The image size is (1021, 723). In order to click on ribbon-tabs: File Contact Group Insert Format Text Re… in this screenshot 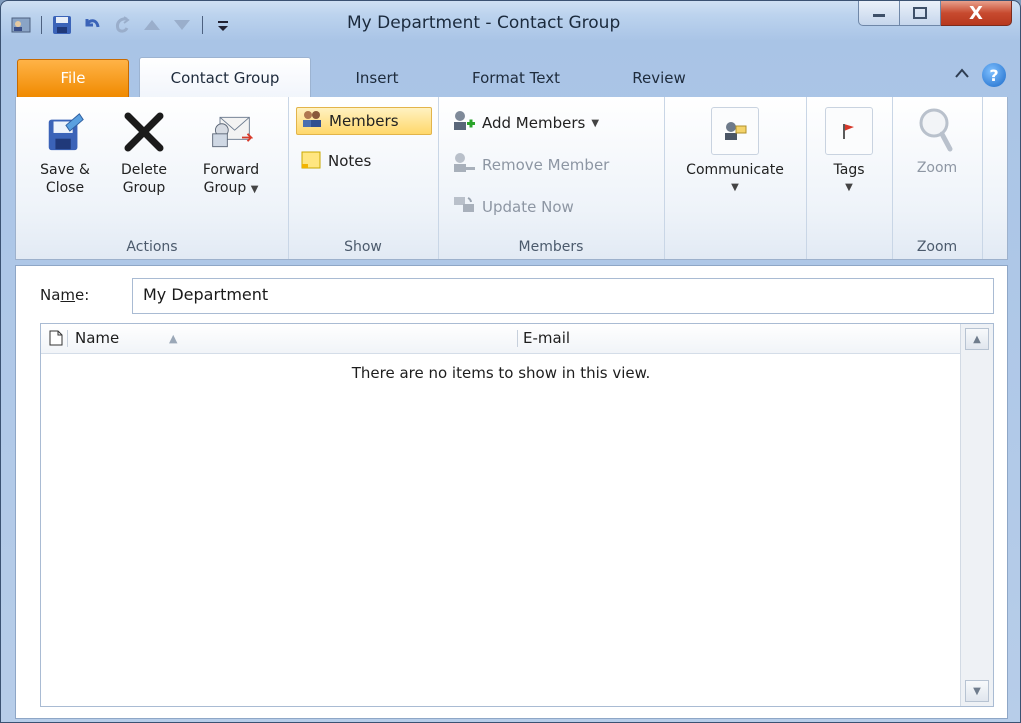, I will do `click(510, 77)`.